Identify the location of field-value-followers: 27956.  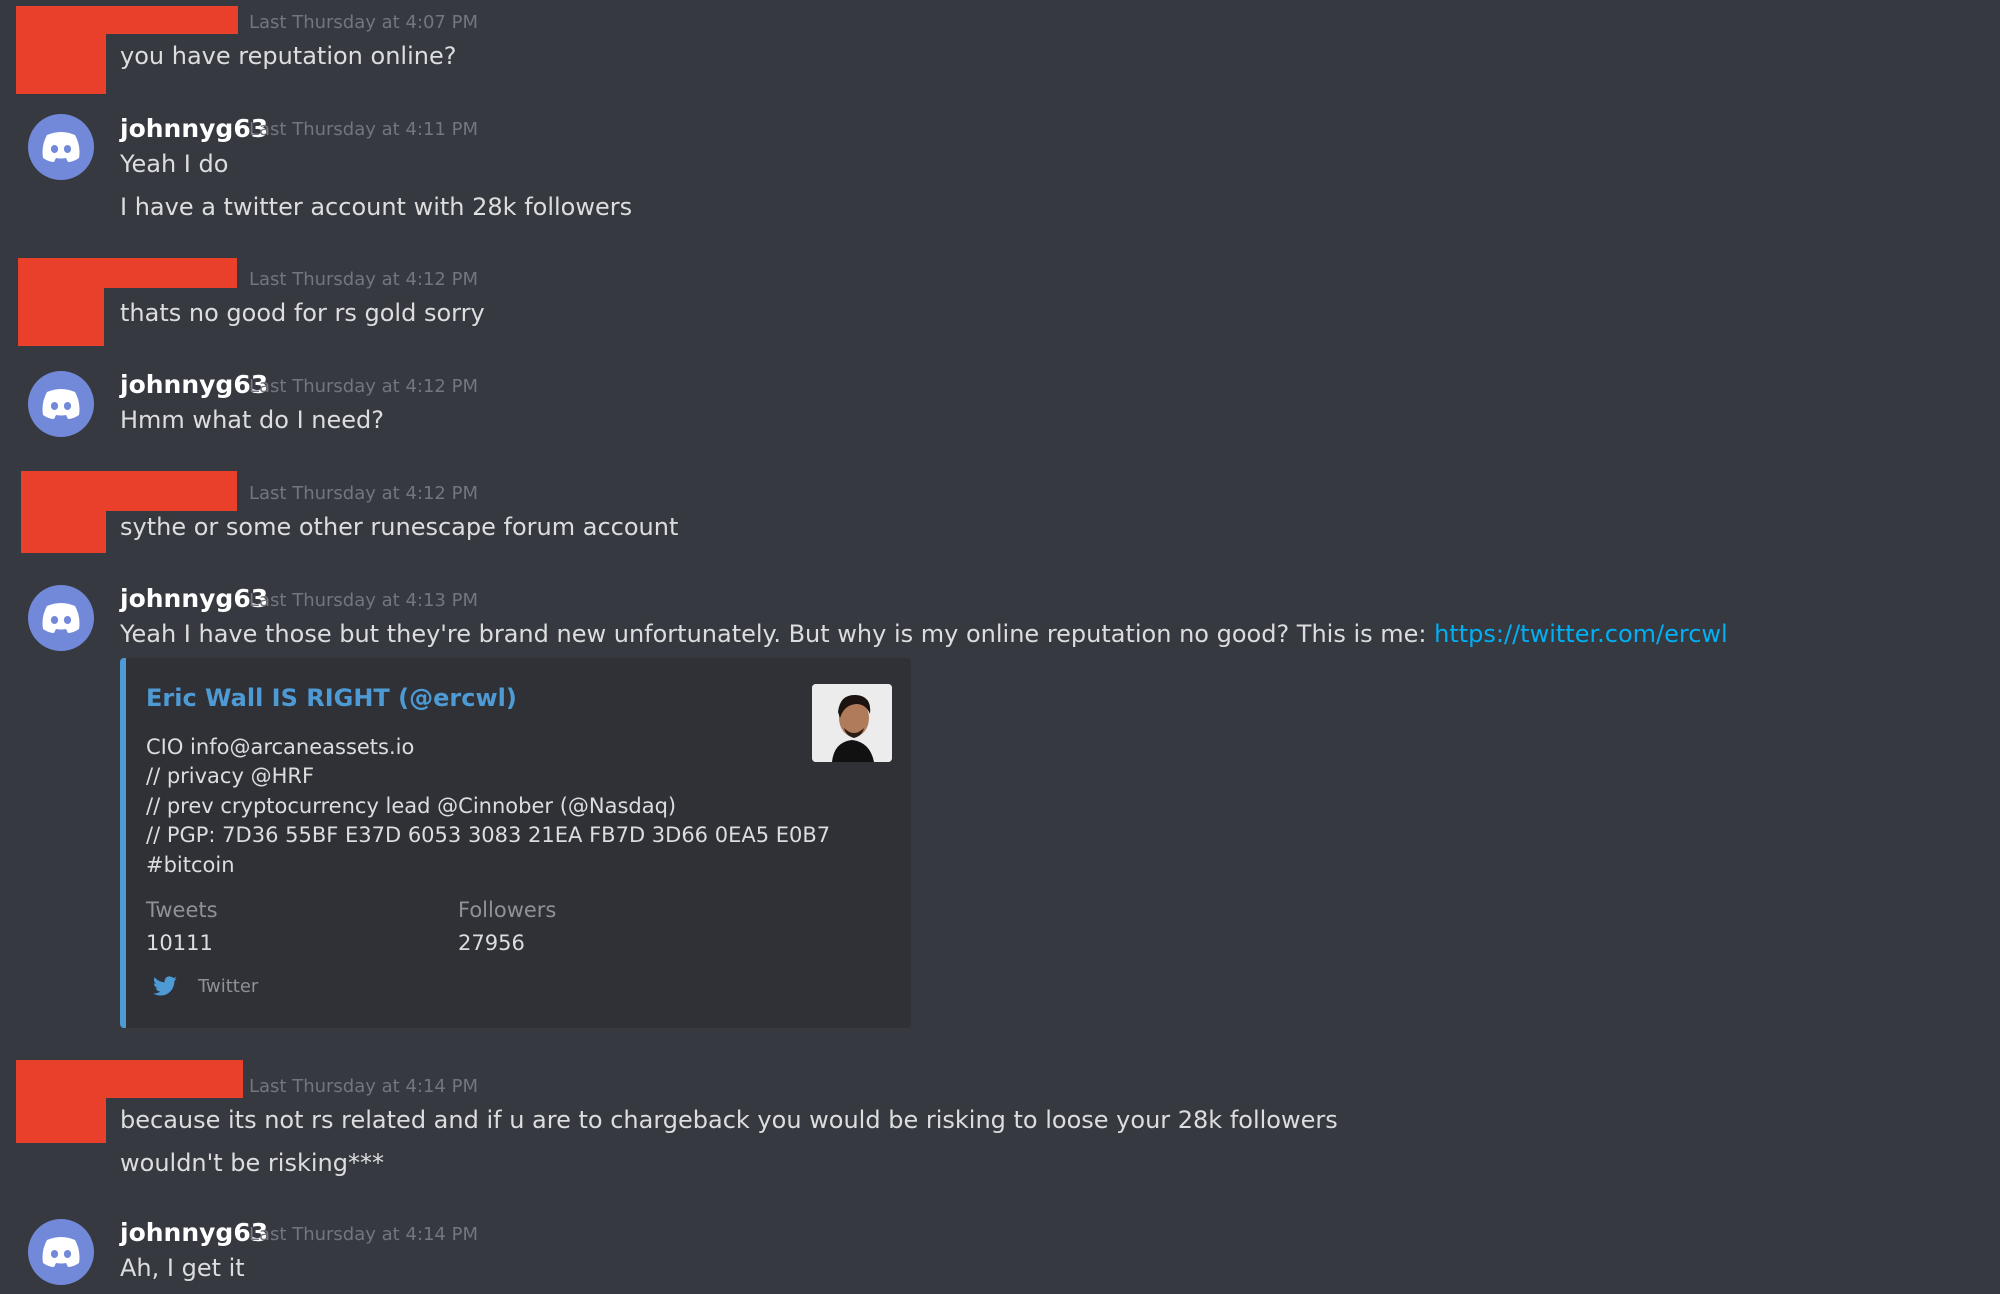
(491, 943).